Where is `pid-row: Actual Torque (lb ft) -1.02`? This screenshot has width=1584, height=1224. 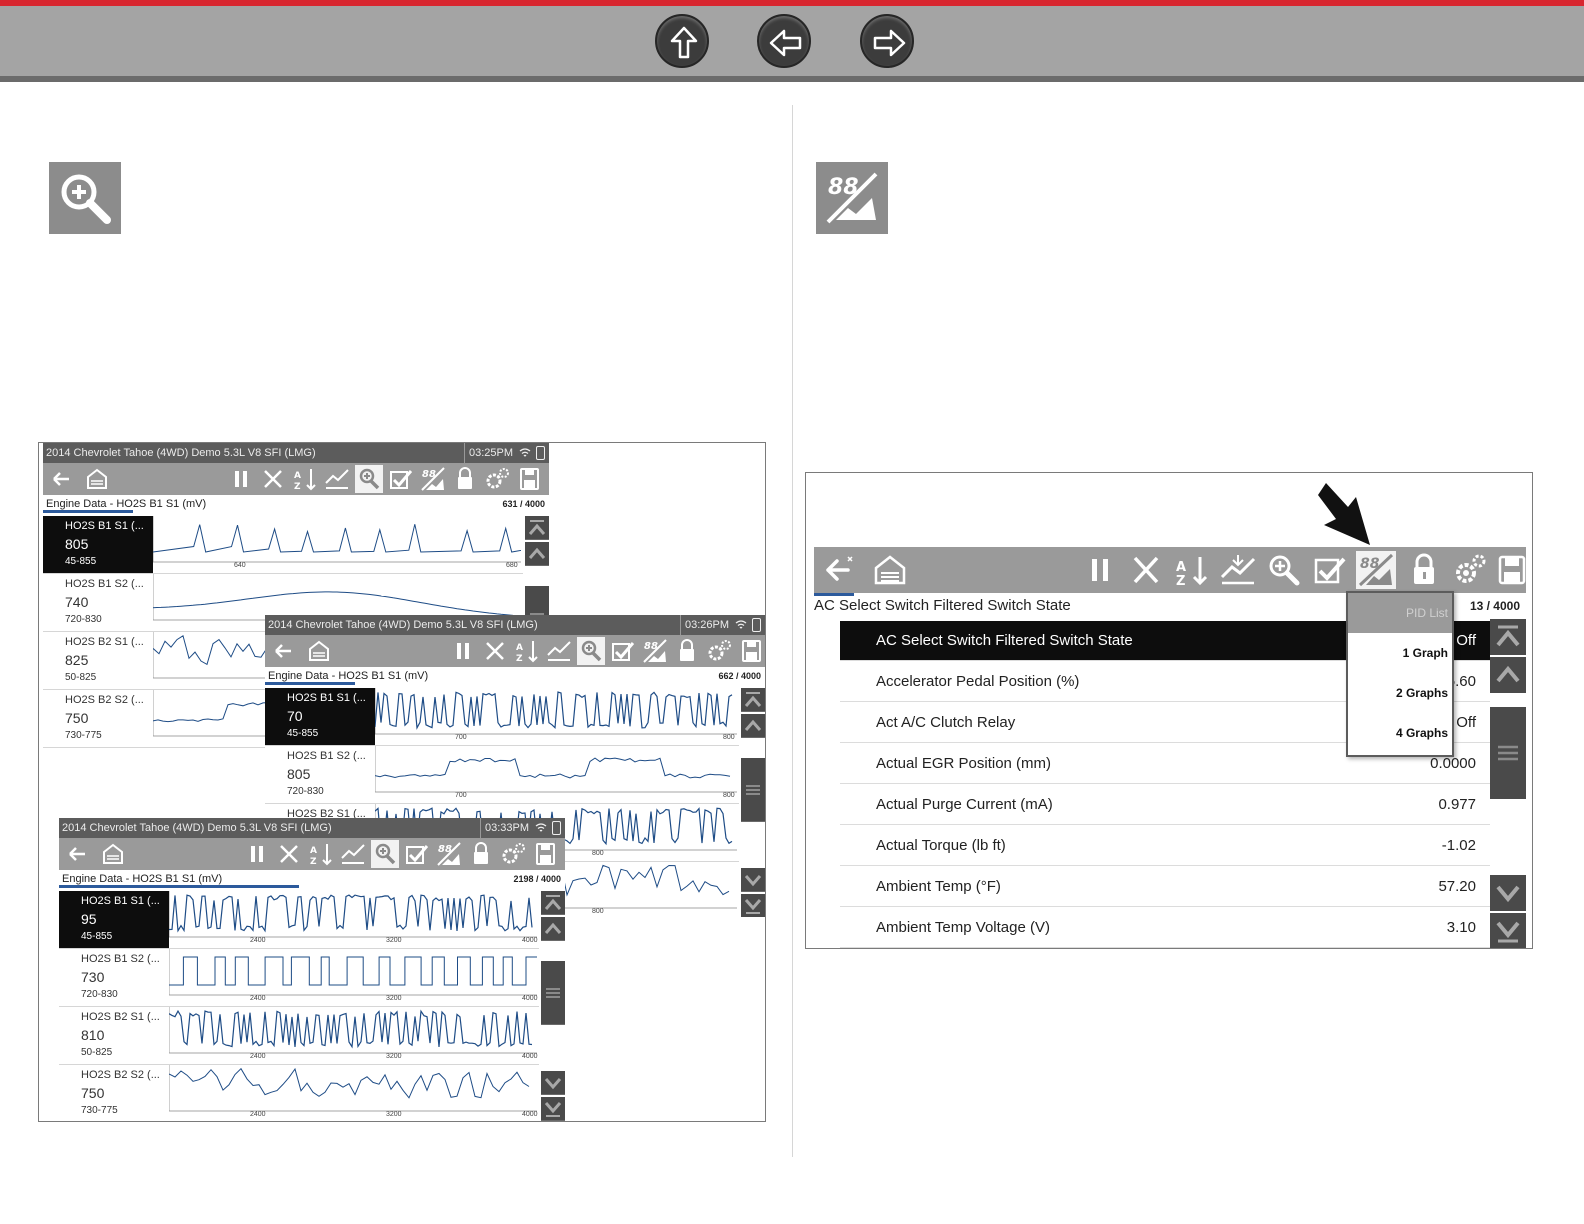
pid-row: Actual Torque (lb ft) -1.02 is located at coordinates (1165, 846).